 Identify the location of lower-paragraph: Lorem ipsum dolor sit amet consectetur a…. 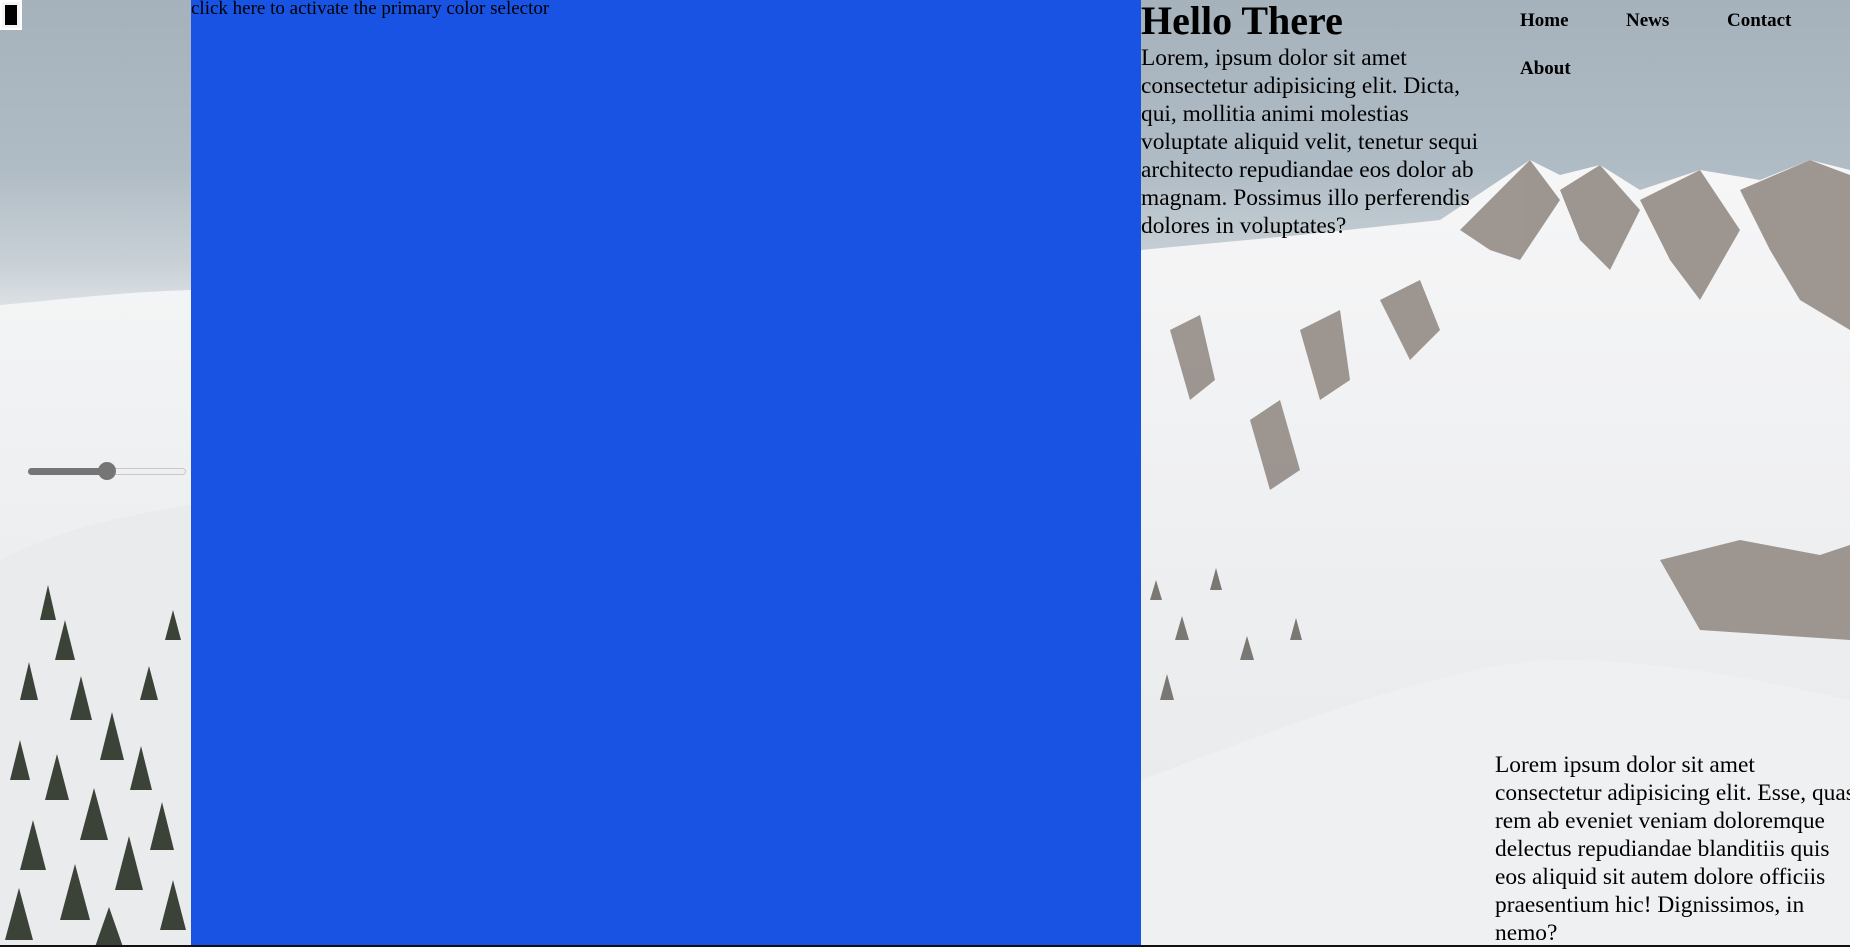
(1672, 849).